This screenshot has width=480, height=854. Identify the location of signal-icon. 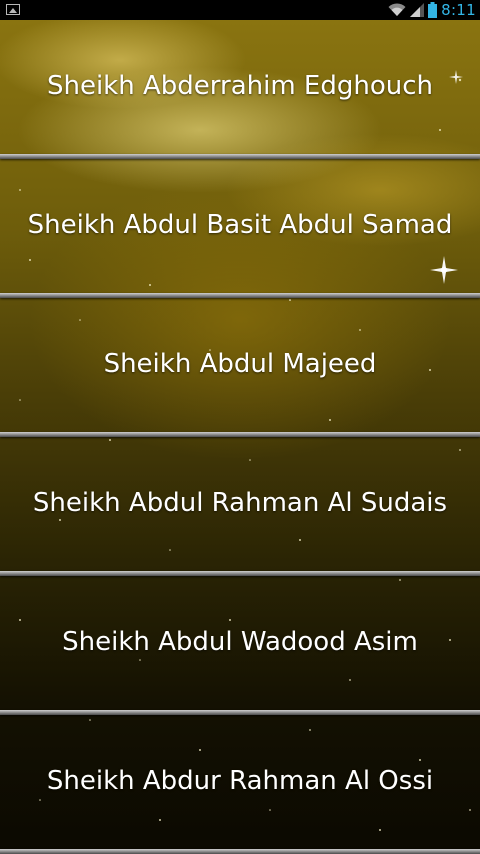
(417, 10).